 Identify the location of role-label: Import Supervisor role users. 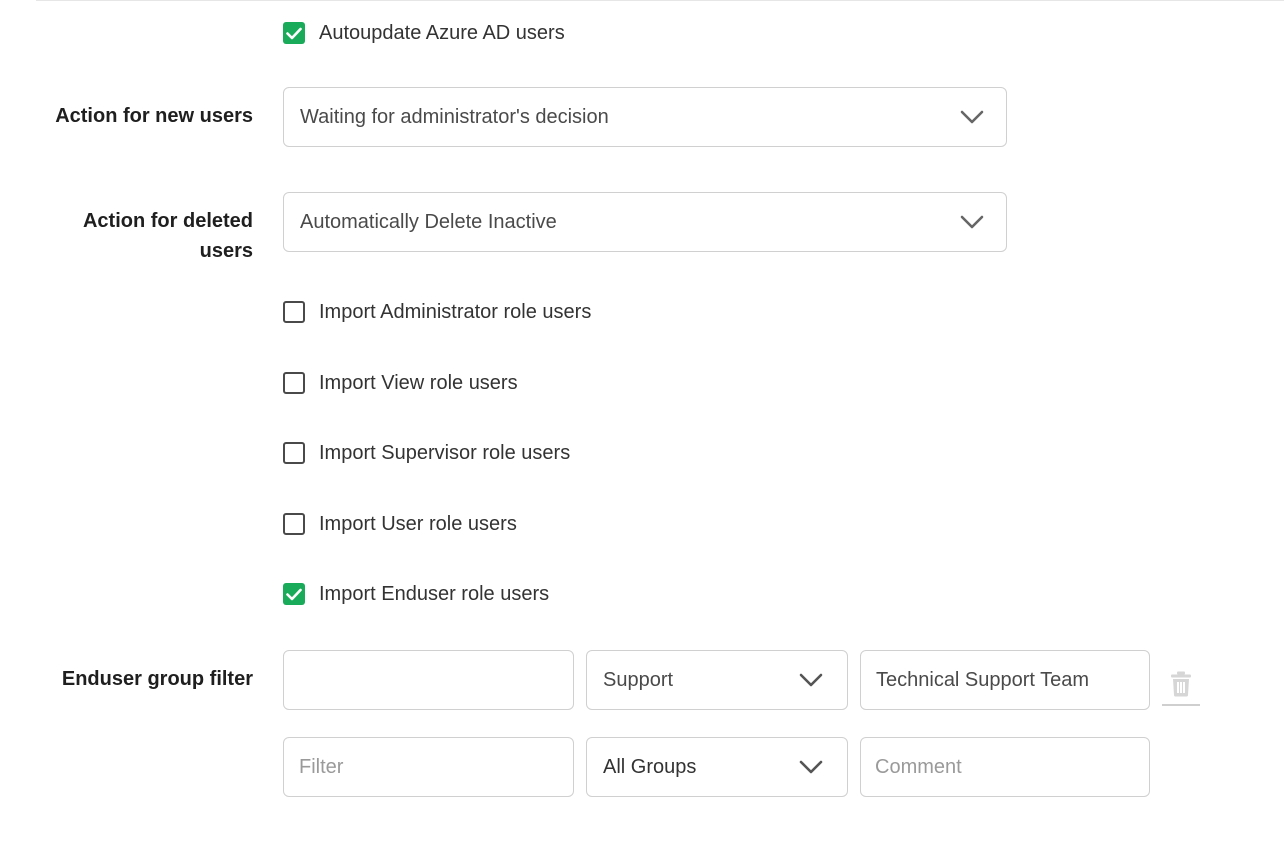
(445, 452).